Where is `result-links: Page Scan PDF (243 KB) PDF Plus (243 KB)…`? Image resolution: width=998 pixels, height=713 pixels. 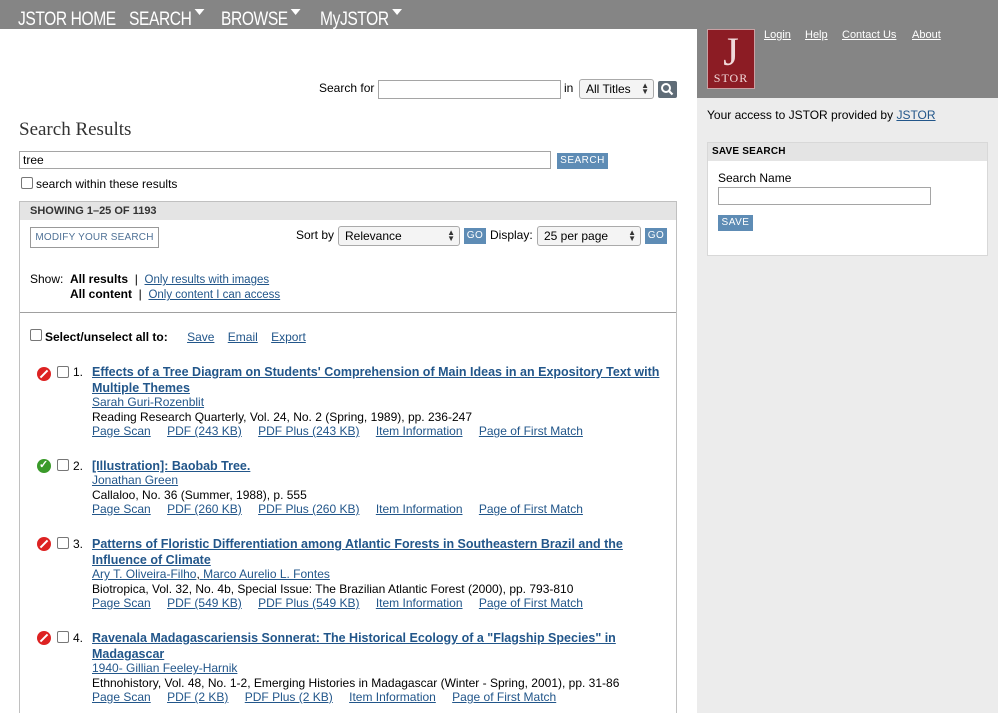 result-links: Page Scan PDF (243 KB) PDF Plus (243 KB)… is located at coordinates (344, 431).